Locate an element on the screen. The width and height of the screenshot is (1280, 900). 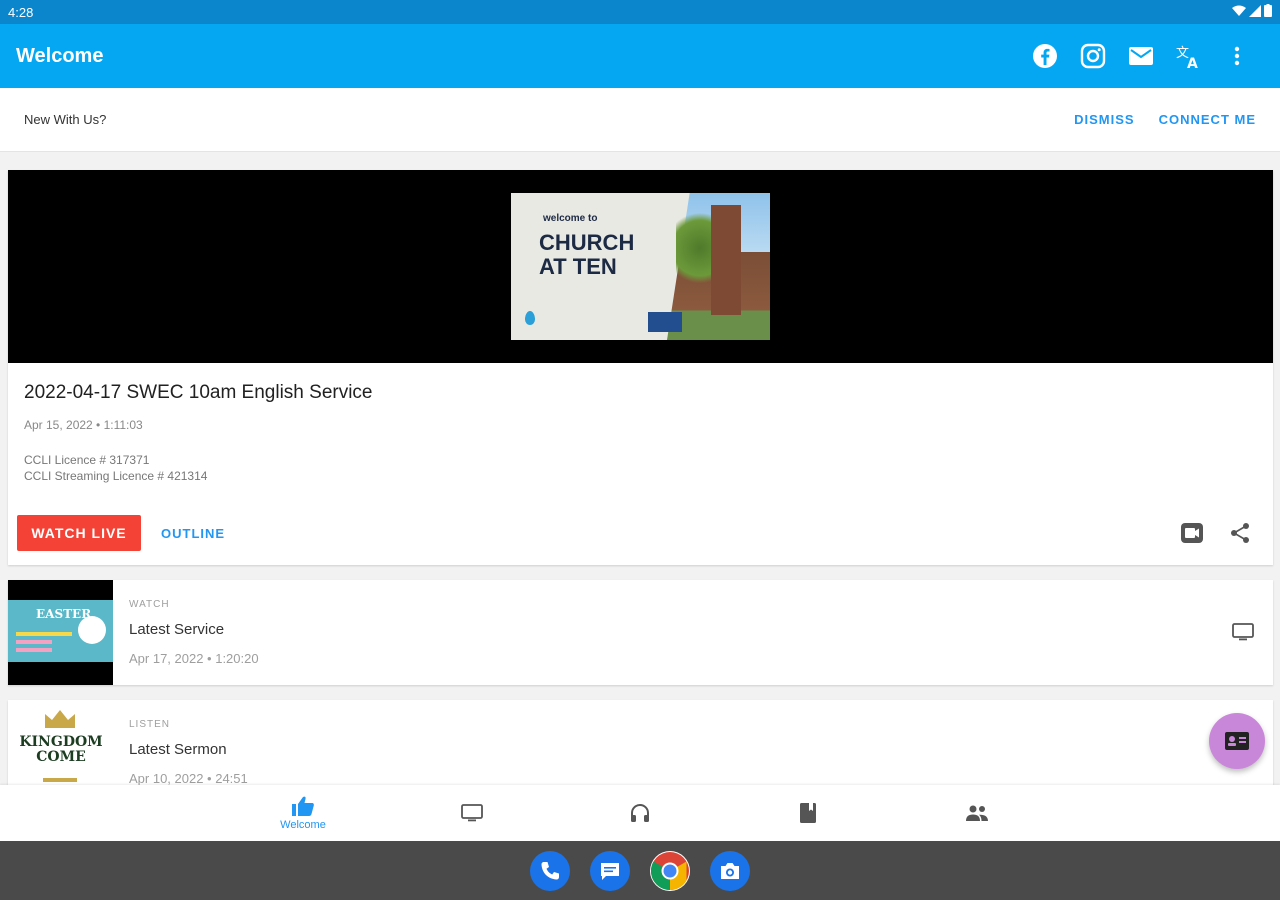
thumb-divider is located at coordinates (60, 780).